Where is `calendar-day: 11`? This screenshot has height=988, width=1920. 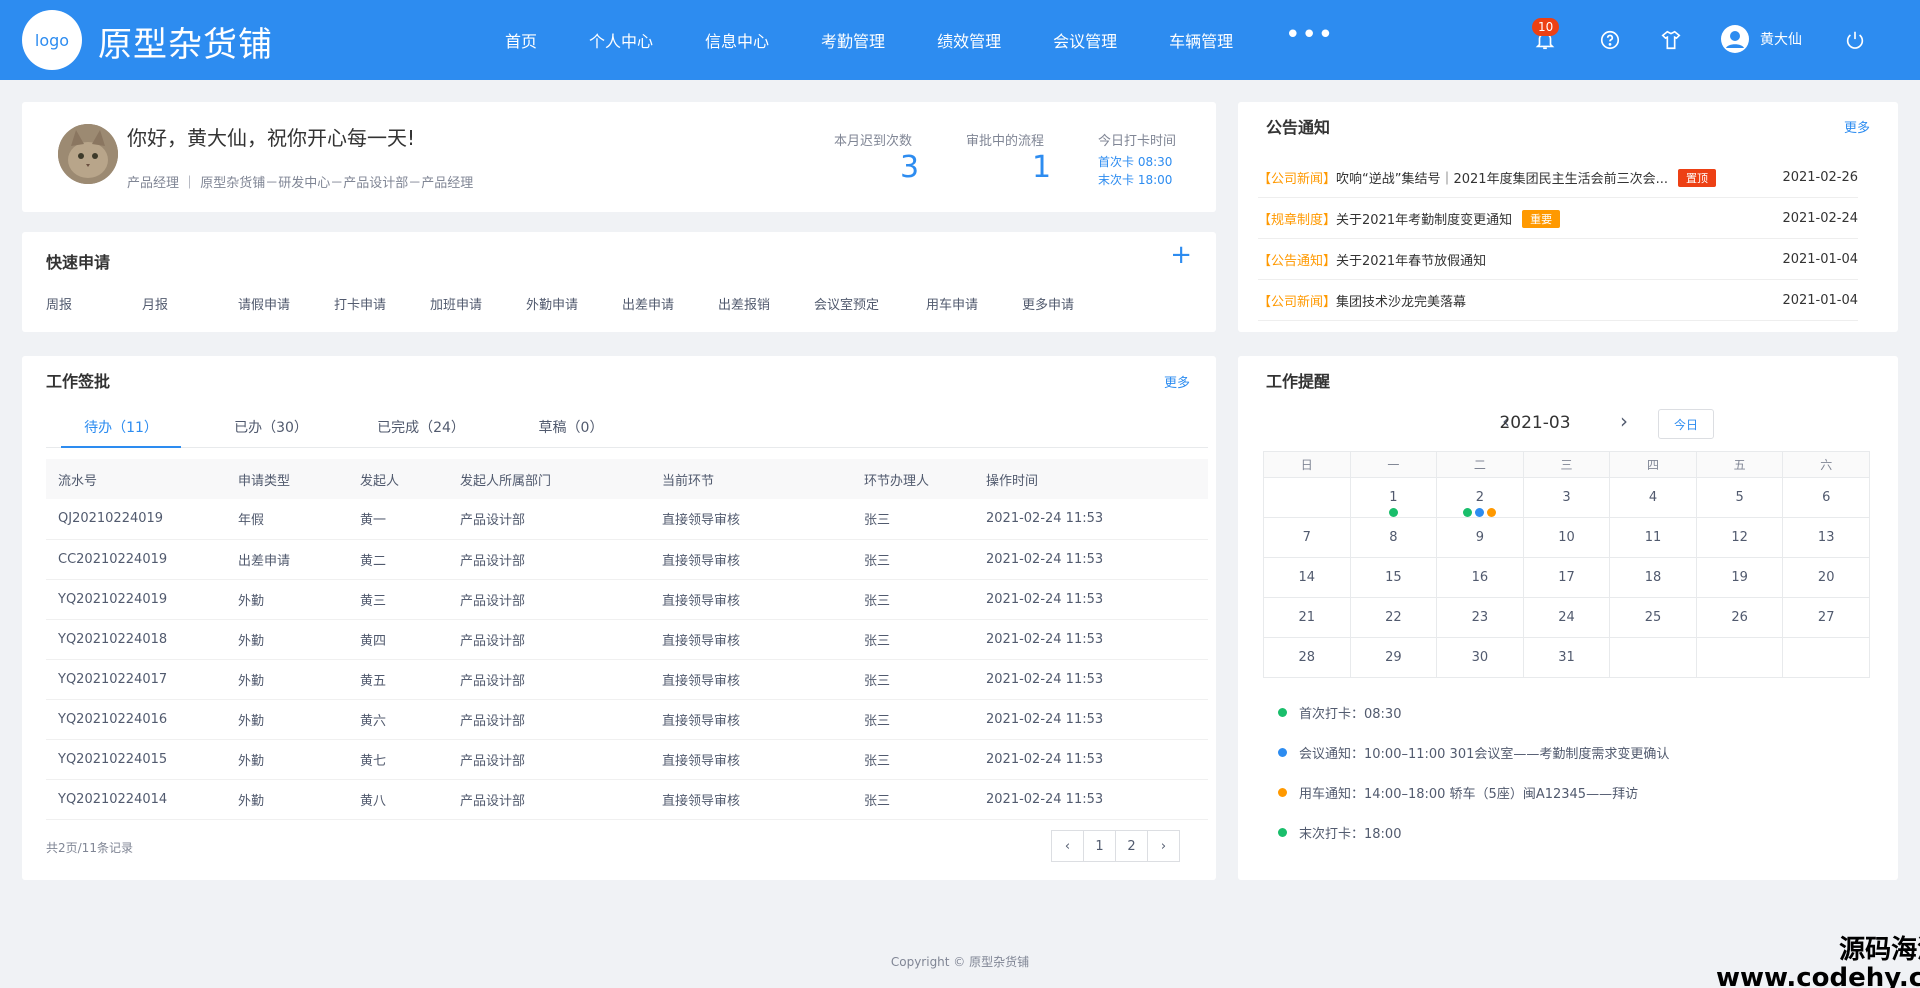
calendar-day: 11 is located at coordinates (1653, 538).